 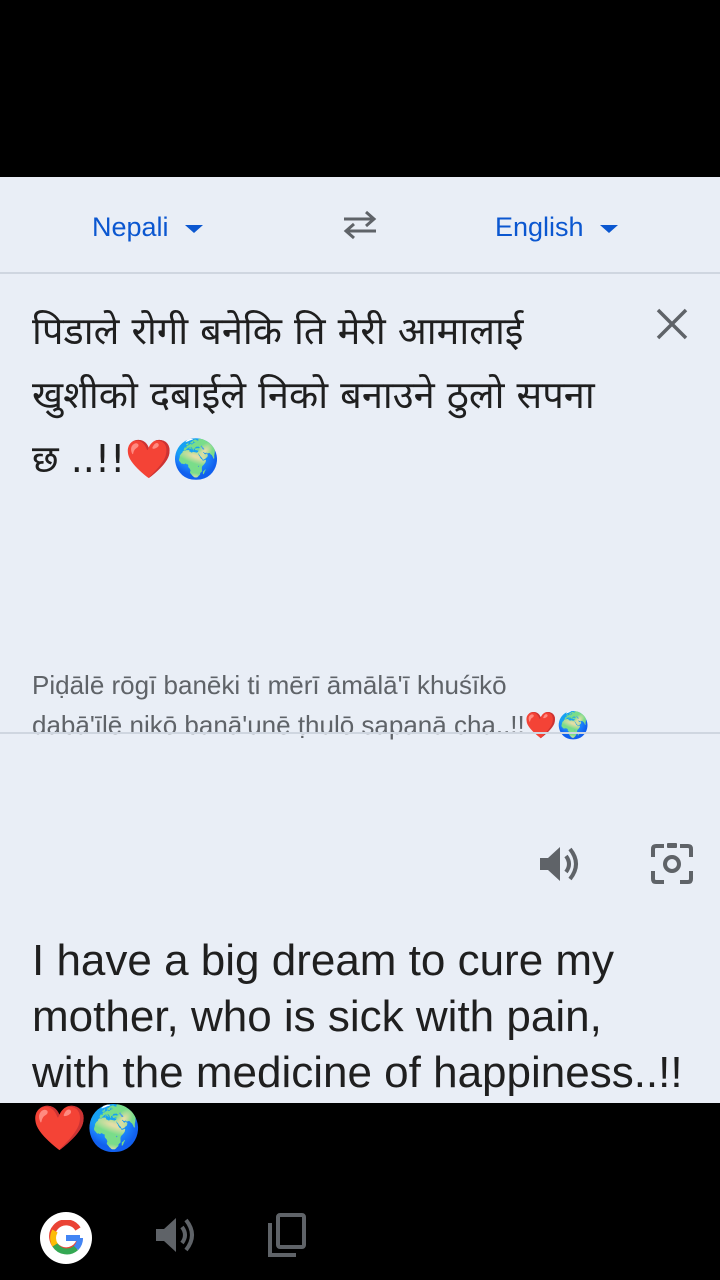 What do you see at coordinates (672, 864) in the screenshot?
I see `camera-icon` at bounding box center [672, 864].